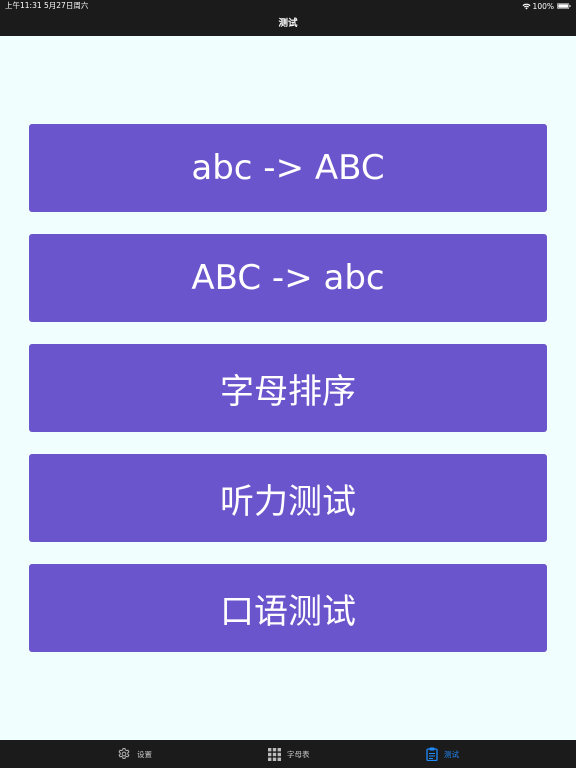 The height and width of the screenshot is (768, 576). What do you see at coordinates (288, 278) in the screenshot?
I see `test-upper-to-lower-button: ABC -> abc` at bounding box center [288, 278].